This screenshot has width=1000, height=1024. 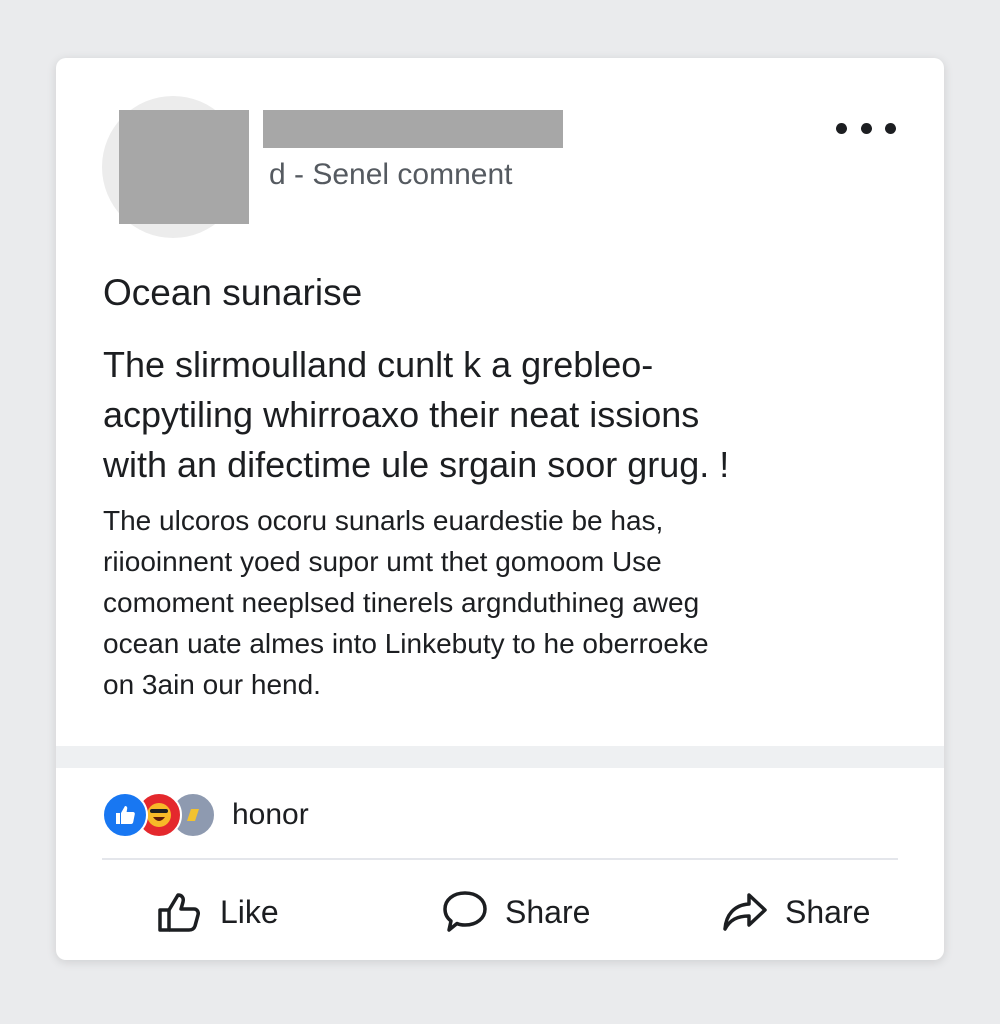 What do you see at coordinates (212, 684) in the screenshot?
I see `body-line: on 3ain our hend.` at bounding box center [212, 684].